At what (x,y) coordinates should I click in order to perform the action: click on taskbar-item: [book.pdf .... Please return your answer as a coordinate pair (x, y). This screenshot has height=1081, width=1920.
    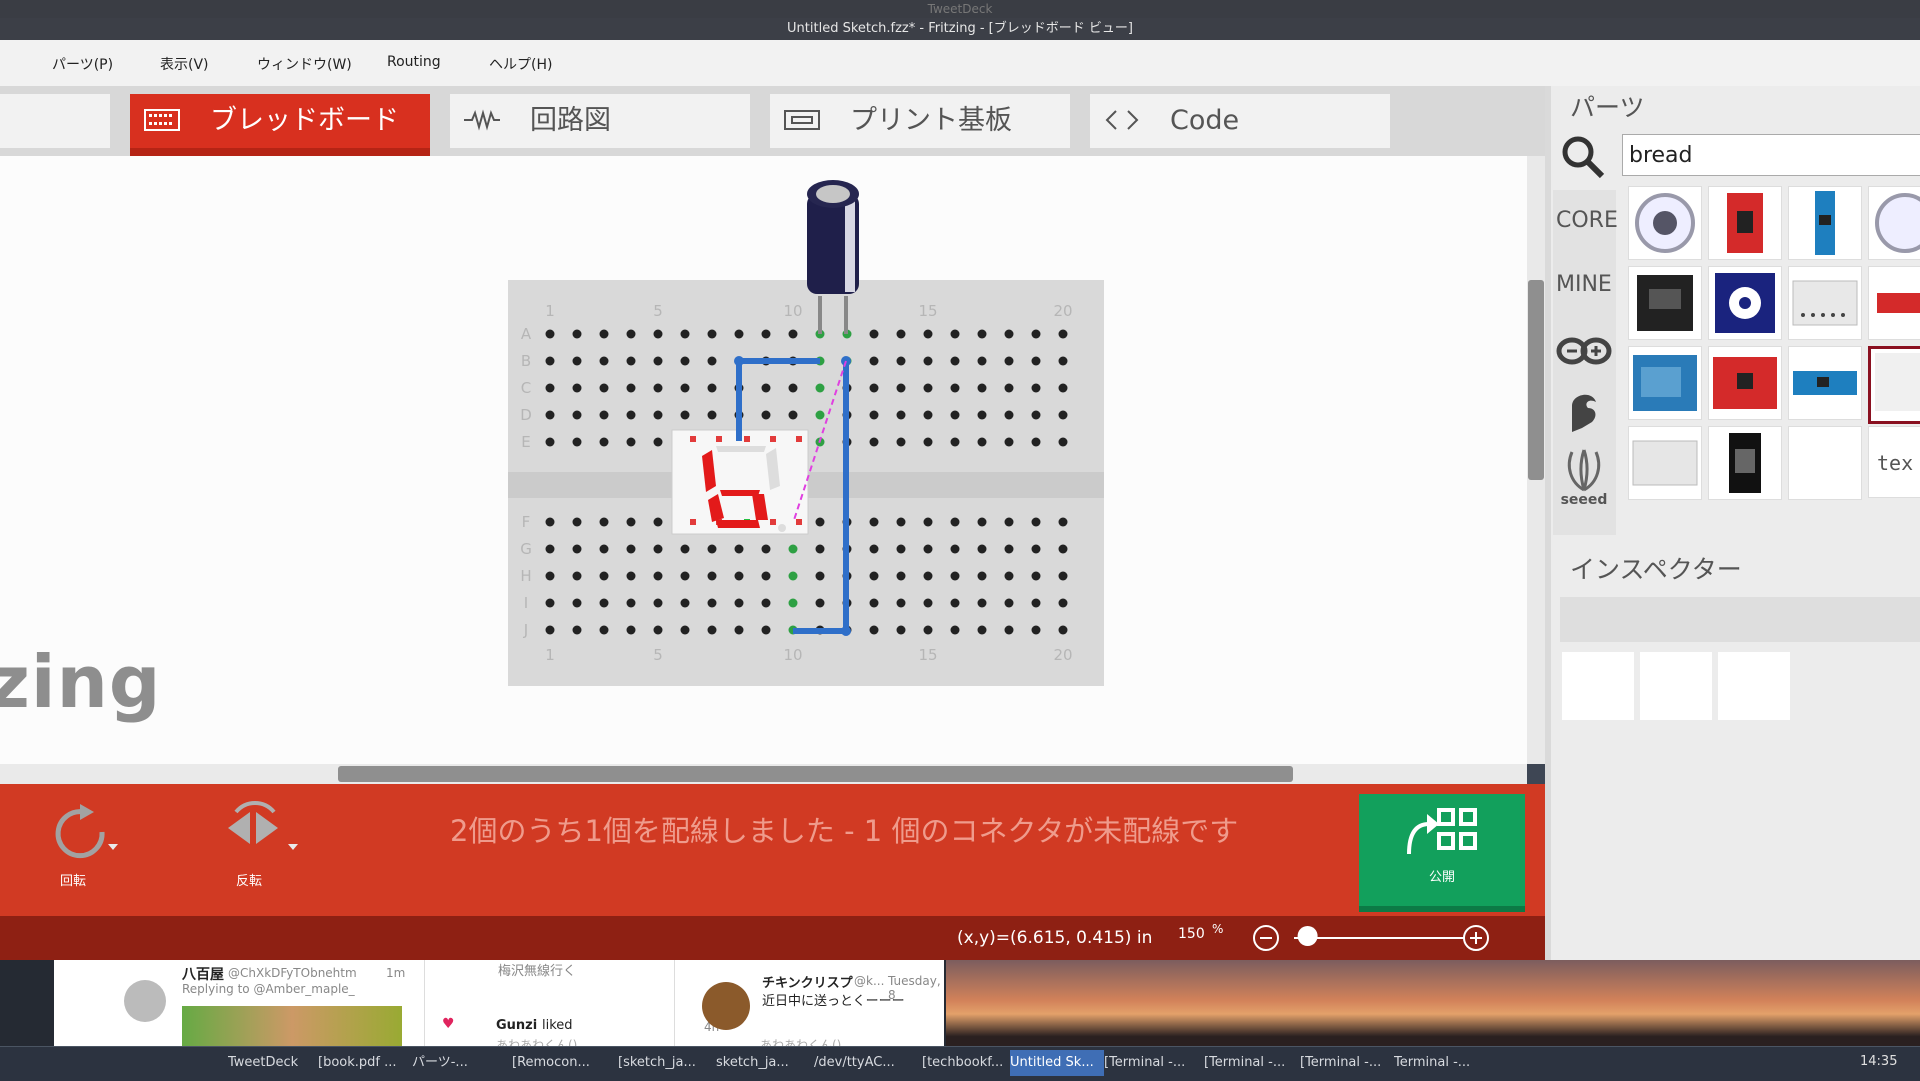
    Looking at the image, I should click on (364, 1063).